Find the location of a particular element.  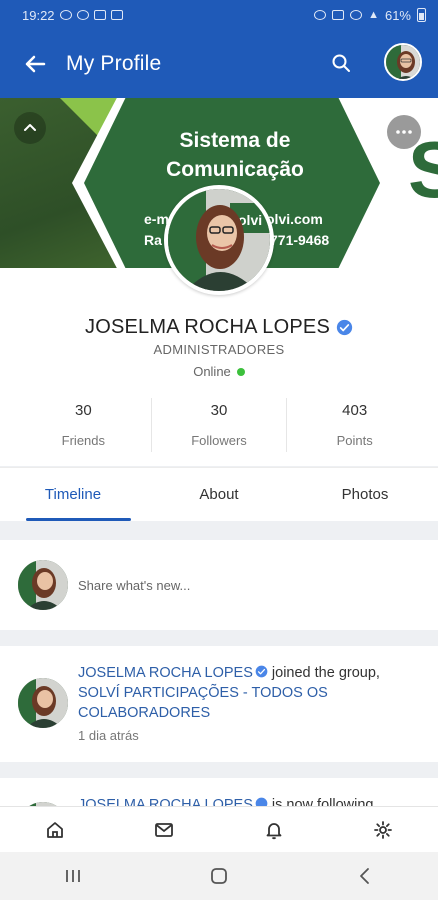

battery-icon is located at coordinates (421, 15).